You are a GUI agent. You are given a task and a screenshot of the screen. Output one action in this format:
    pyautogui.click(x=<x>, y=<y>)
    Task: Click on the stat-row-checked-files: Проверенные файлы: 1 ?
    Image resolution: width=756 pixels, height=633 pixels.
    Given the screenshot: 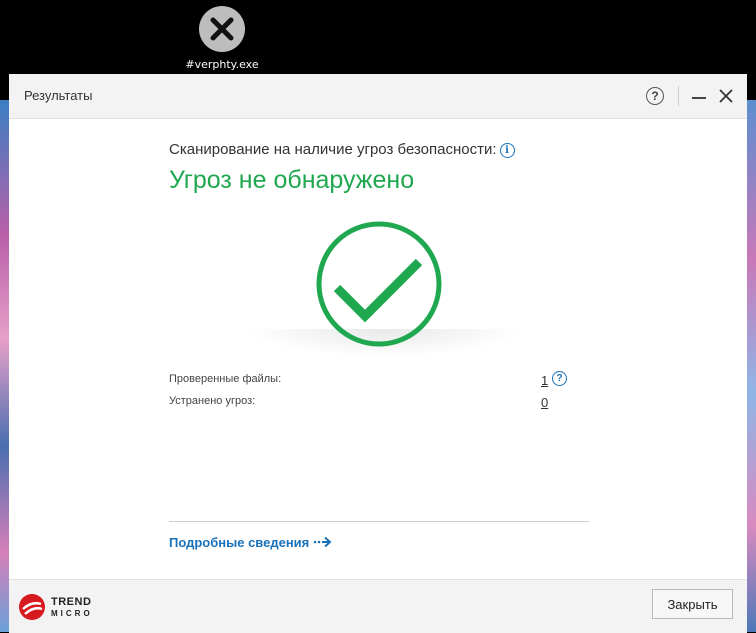 What is the action you would take?
    pyautogui.click(x=368, y=379)
    